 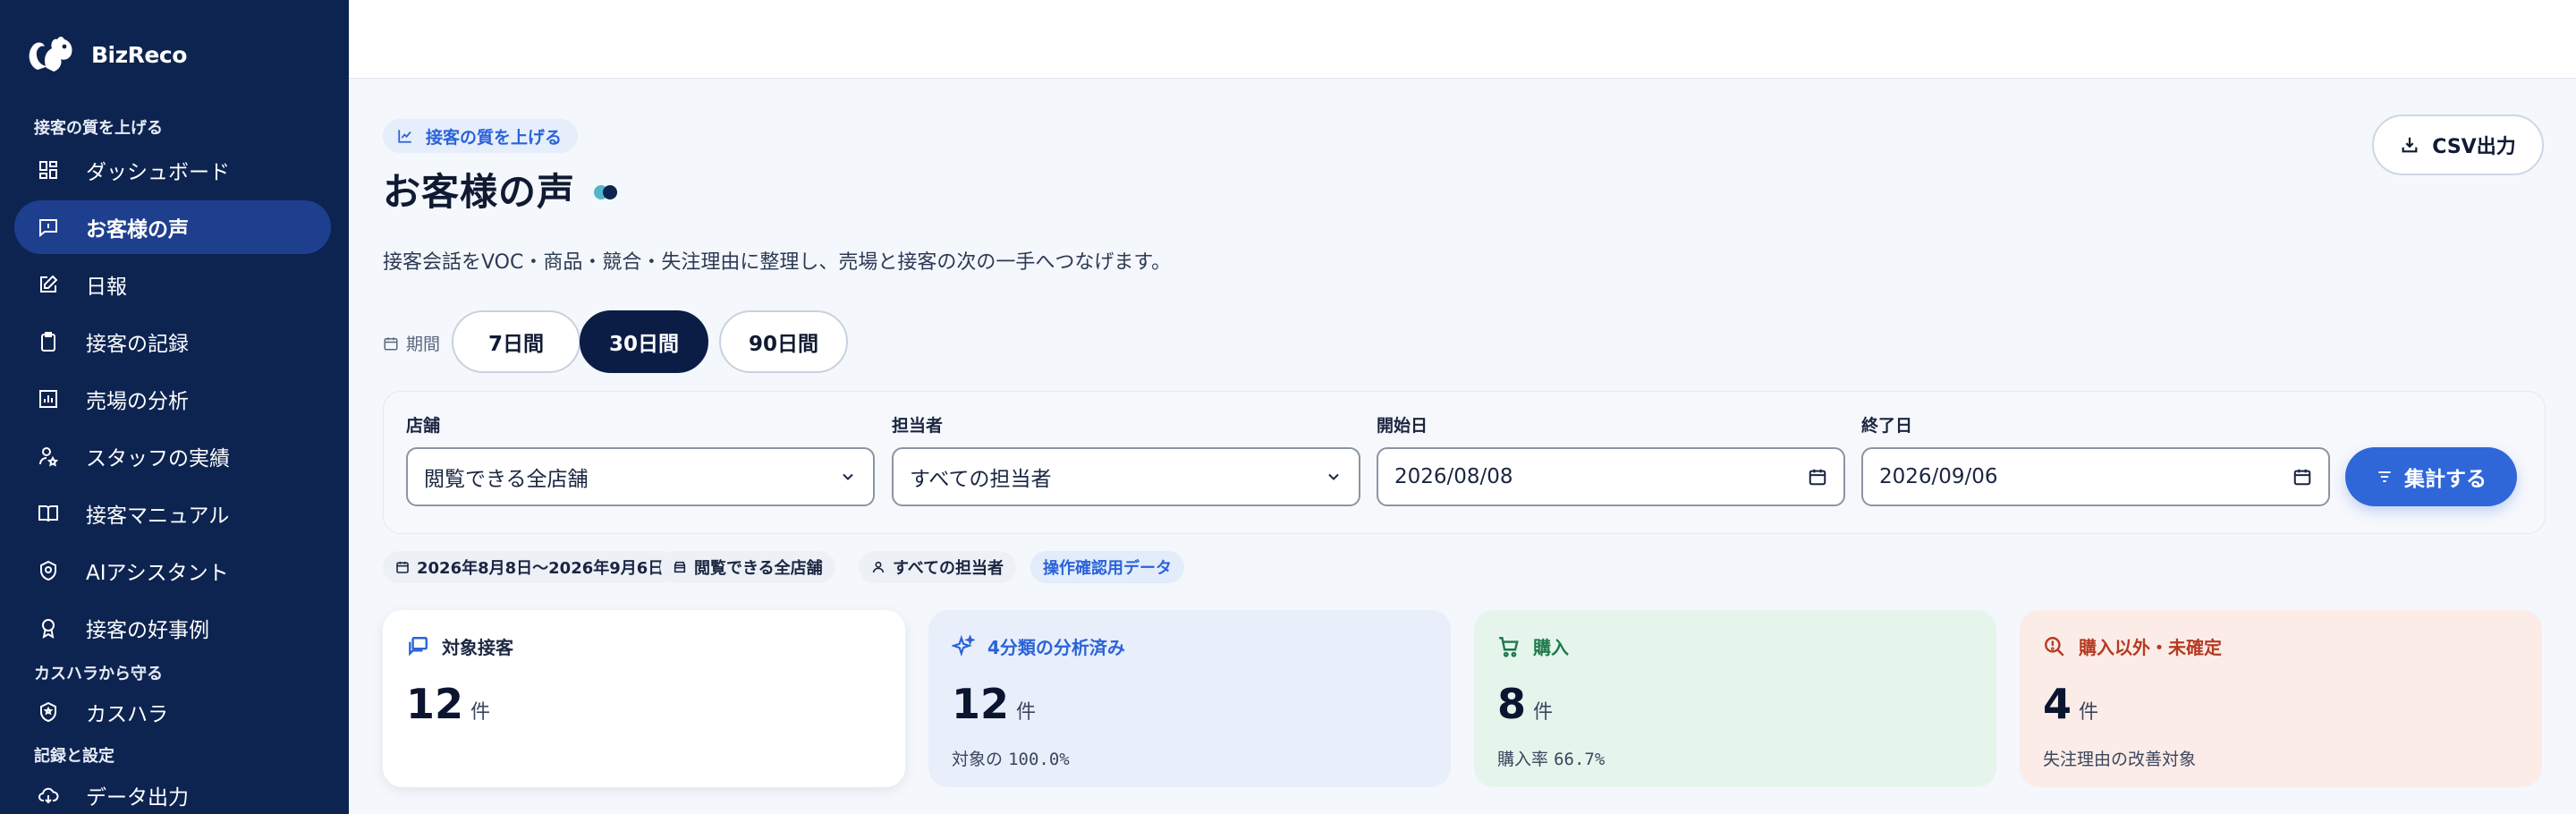 I want to click on dashboard-icon, so click(x=48, y=170).